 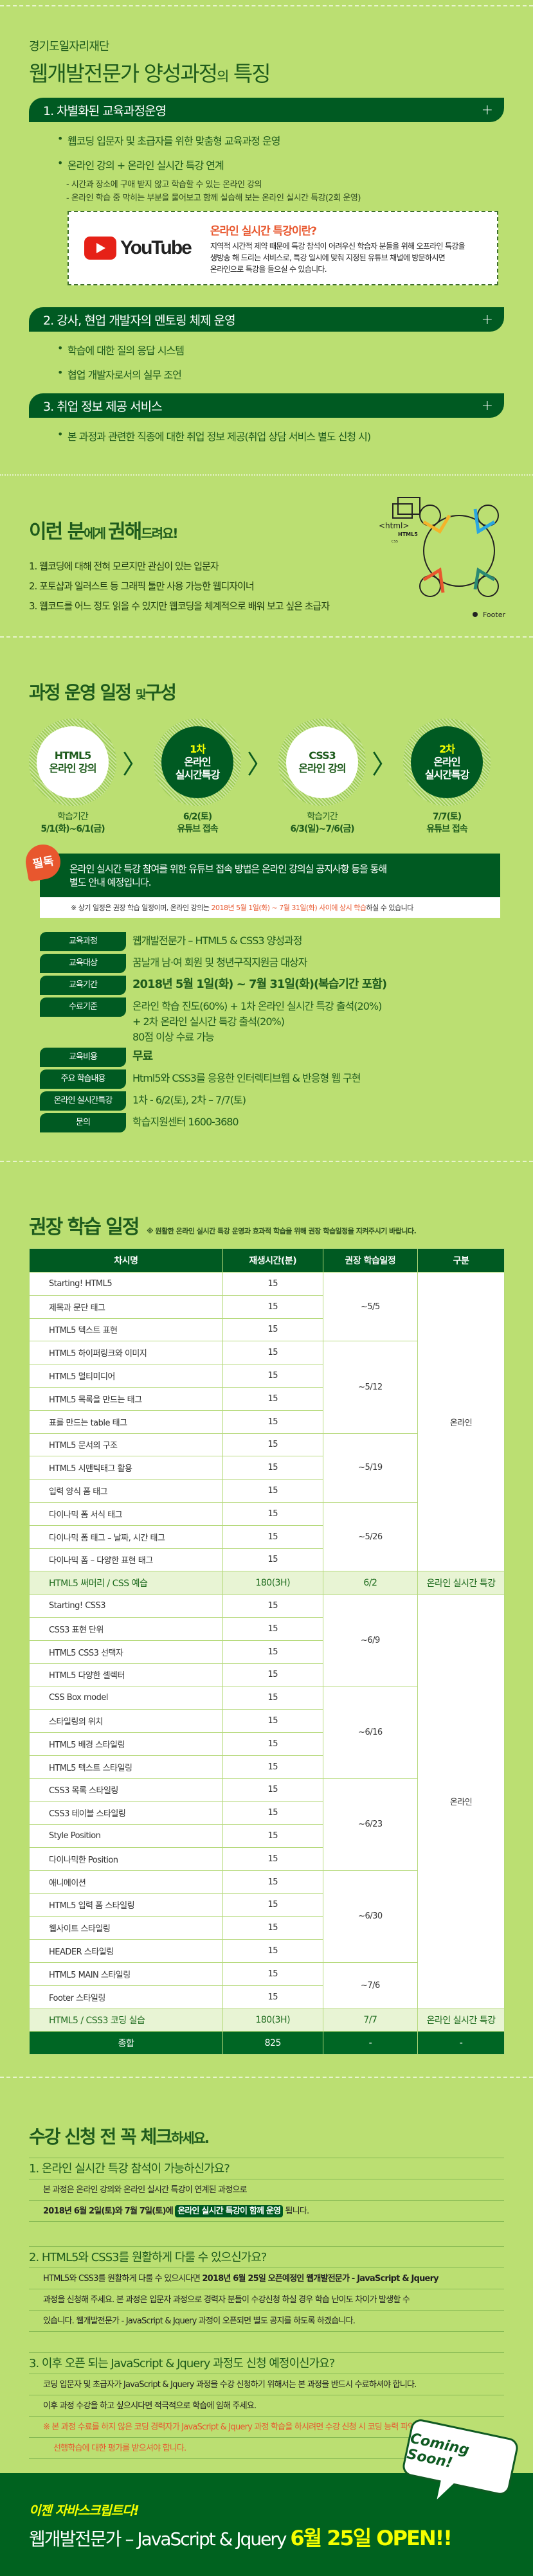 I want to click on lesson-name: 표를 만드는 table 태그, so click(x=126, y=1421).